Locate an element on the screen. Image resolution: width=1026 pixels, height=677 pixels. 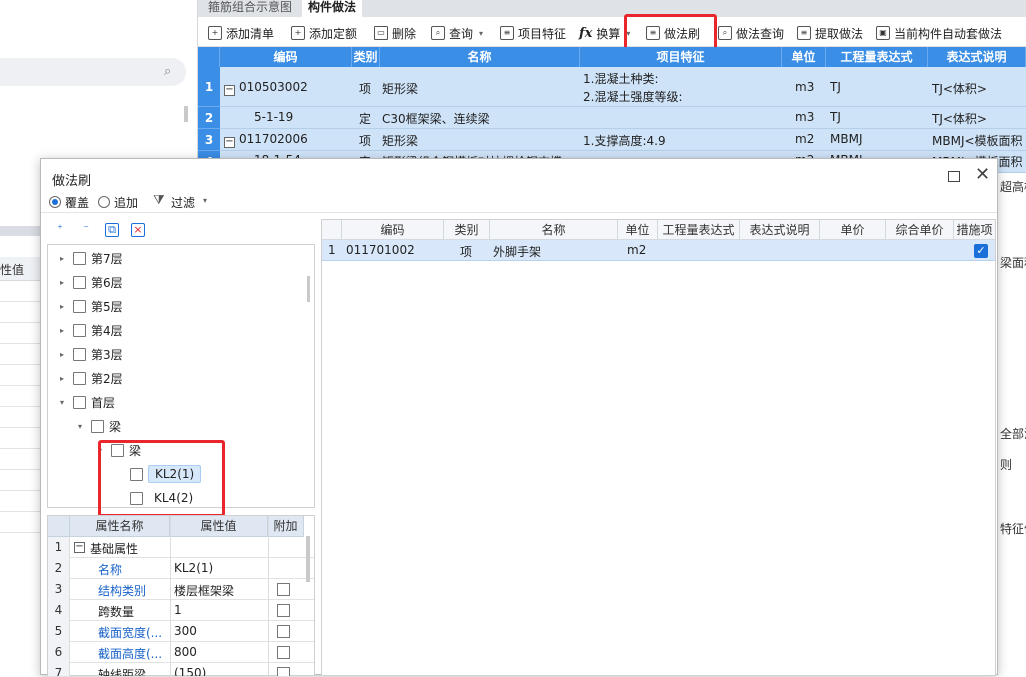
grid-type-cell: 项 is located at coordinates (466, 252).